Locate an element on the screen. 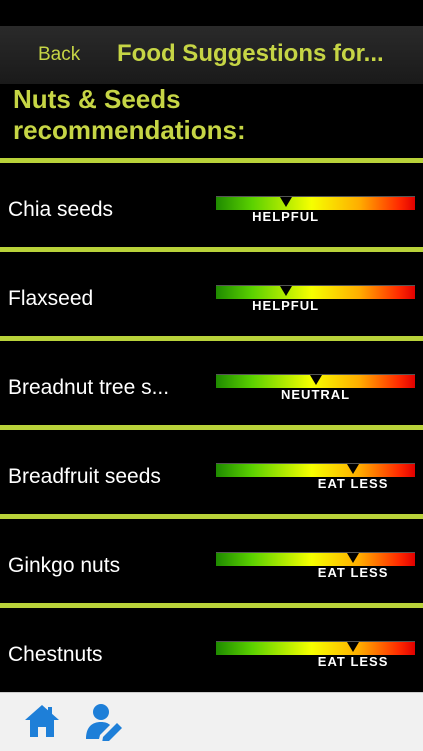 The image size is (423, 751). list-item: Ginkgo nuts EAT LESS is located at coordinates (211, 558).